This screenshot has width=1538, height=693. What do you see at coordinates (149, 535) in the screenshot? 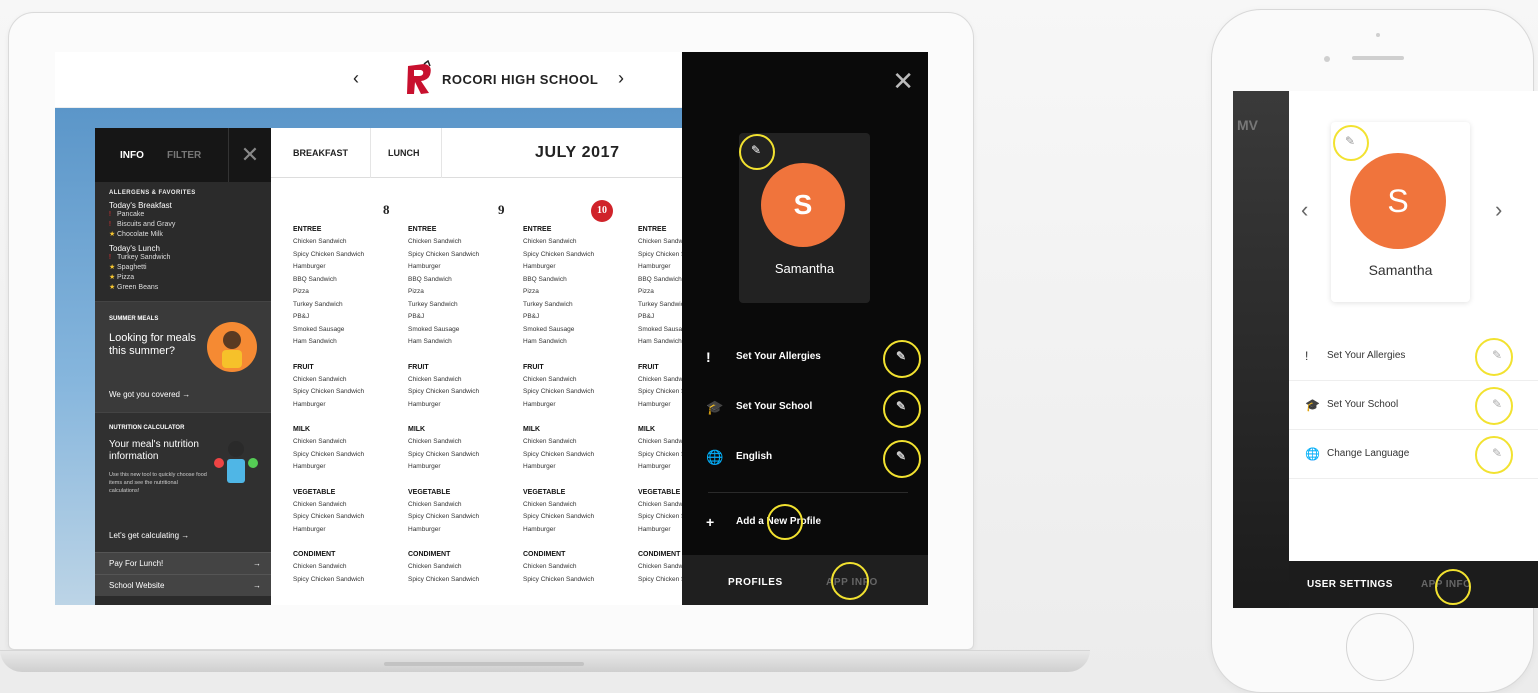
I see `nutrition-link: Let's get calculating →` at bounding box center [149, 535].